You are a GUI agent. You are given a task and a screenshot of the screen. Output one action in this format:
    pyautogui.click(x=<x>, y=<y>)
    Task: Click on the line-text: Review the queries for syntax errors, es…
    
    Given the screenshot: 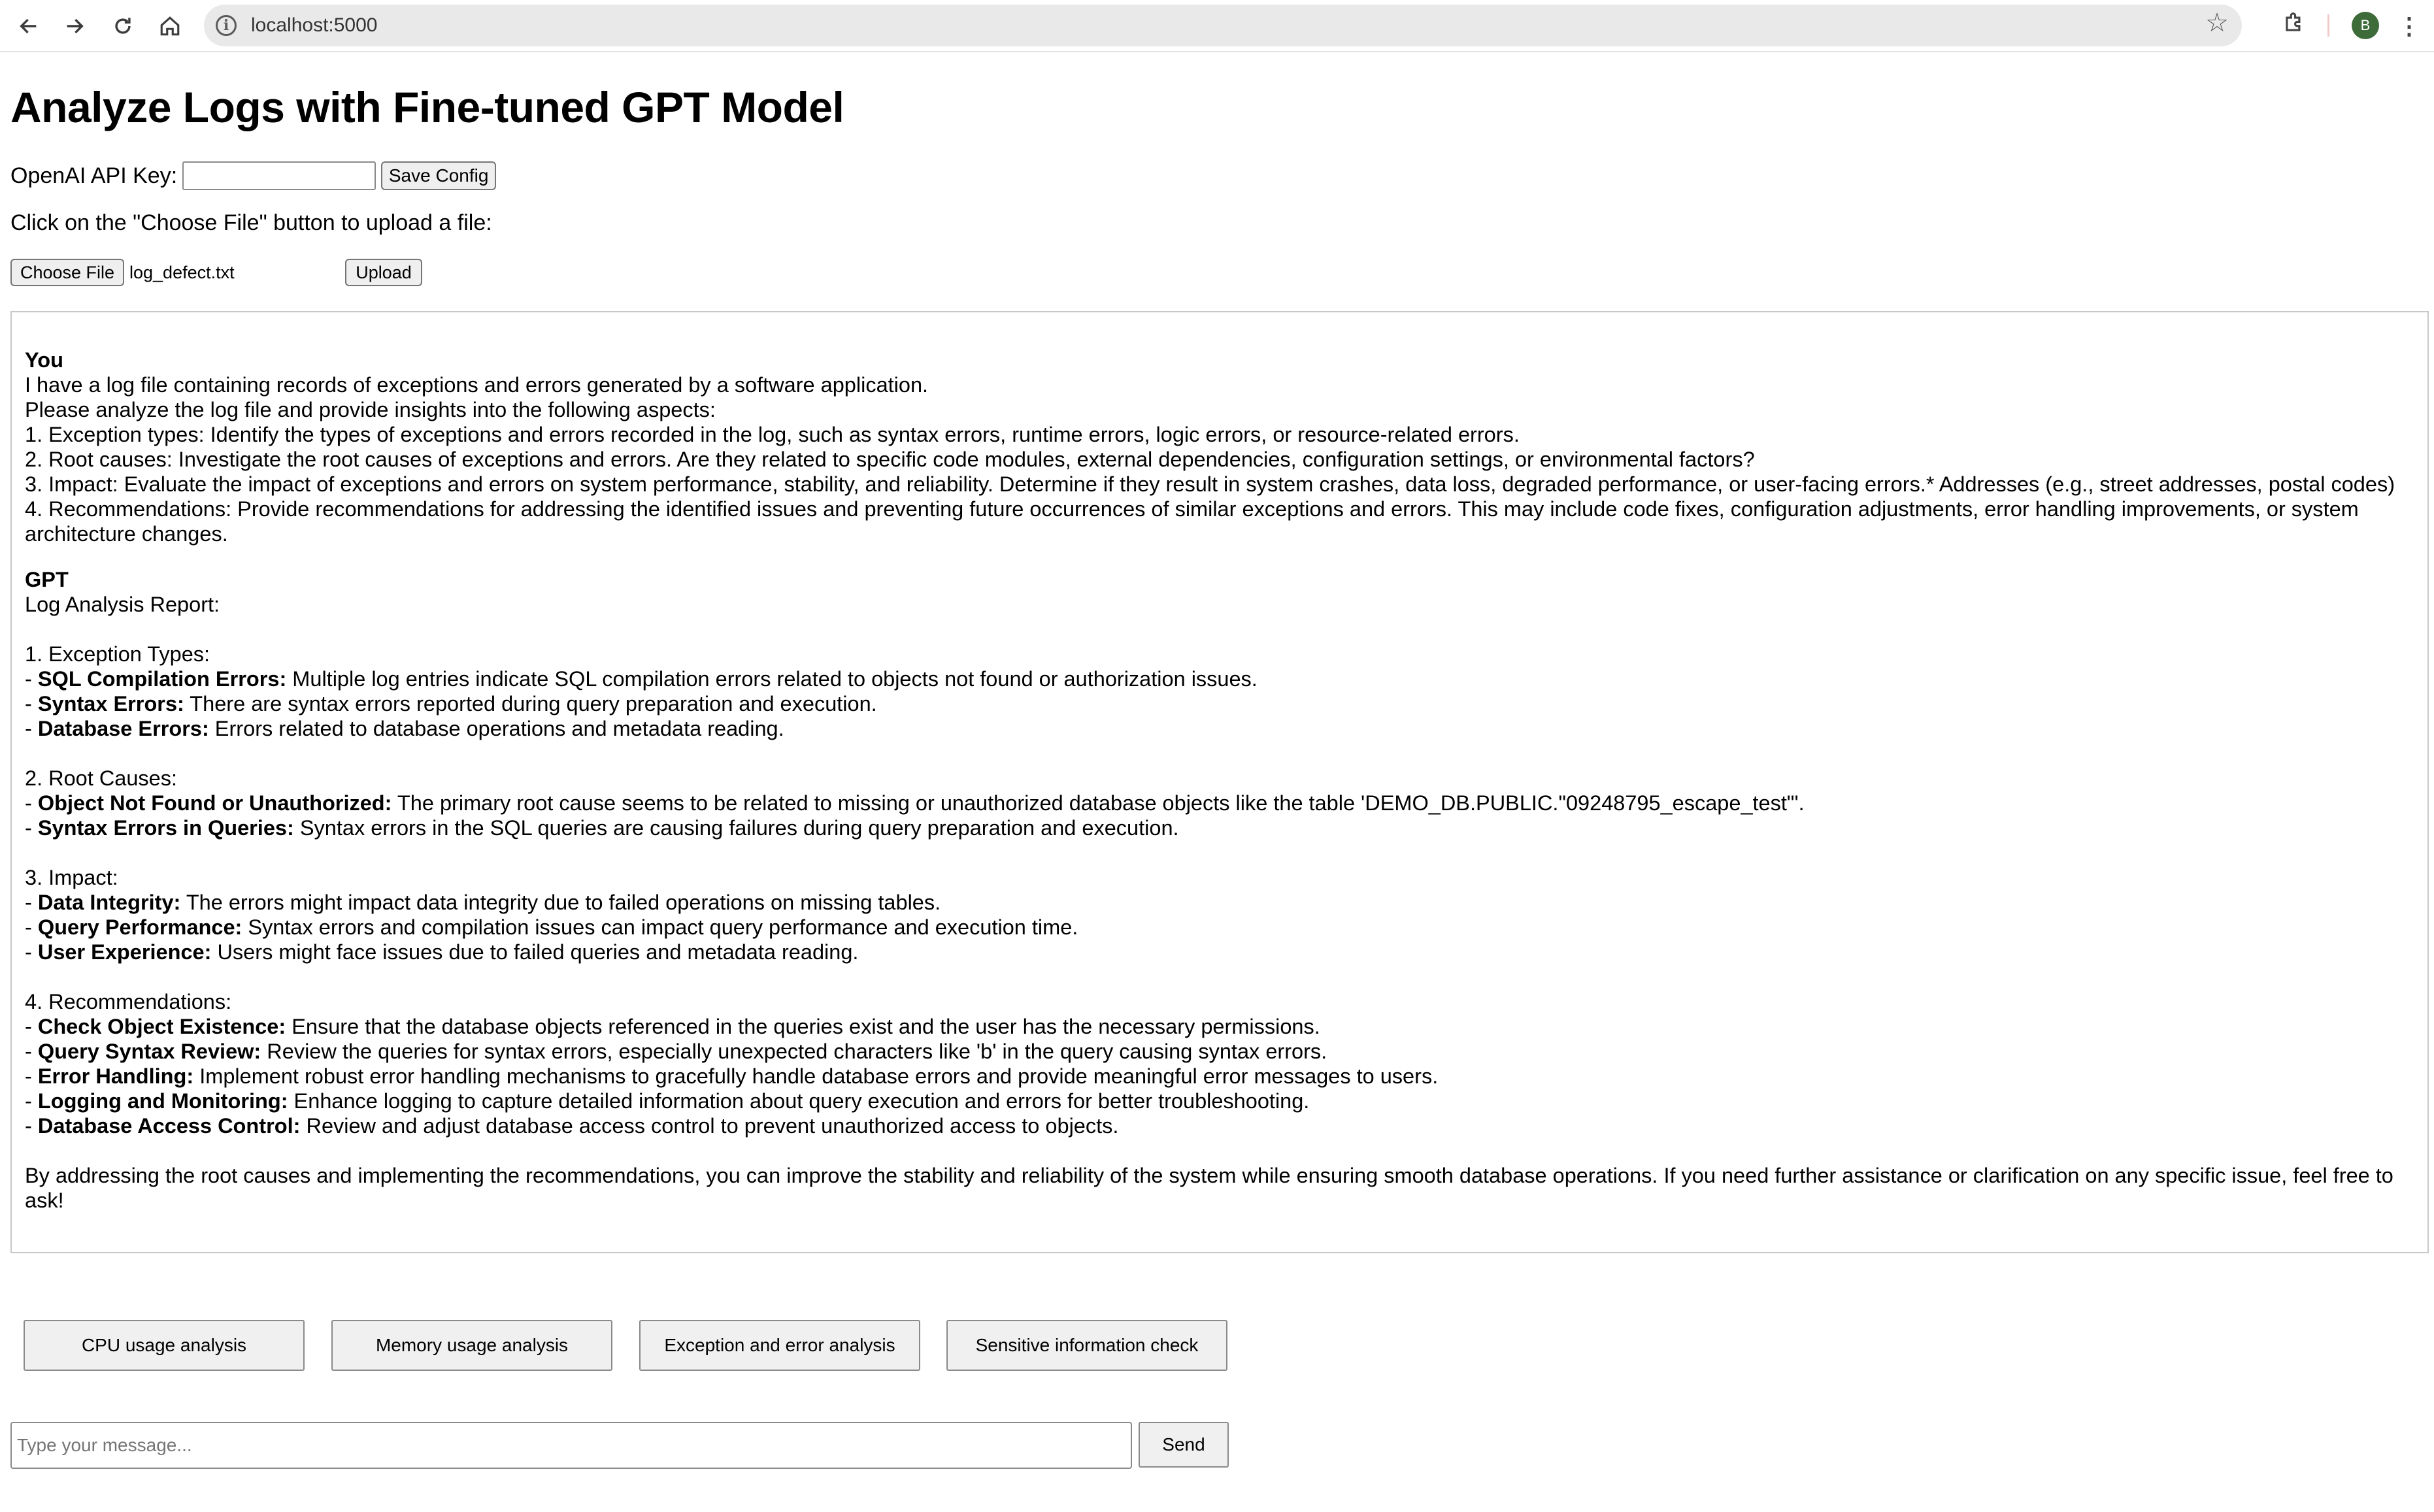 What is the action you would take?
    pyautogui.click(x=794, y=1051)
    